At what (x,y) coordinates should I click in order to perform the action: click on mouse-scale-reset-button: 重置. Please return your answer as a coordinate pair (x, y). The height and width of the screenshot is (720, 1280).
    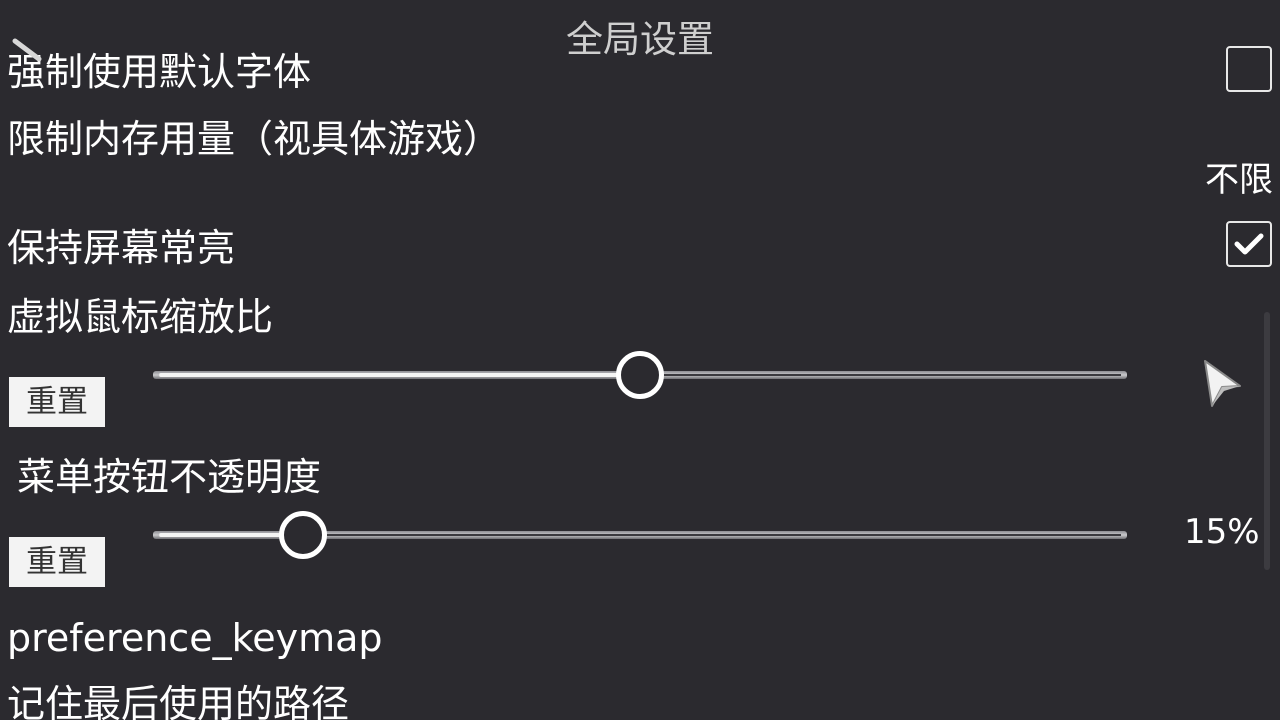
    Looking at the image, I should click on (57, 402).